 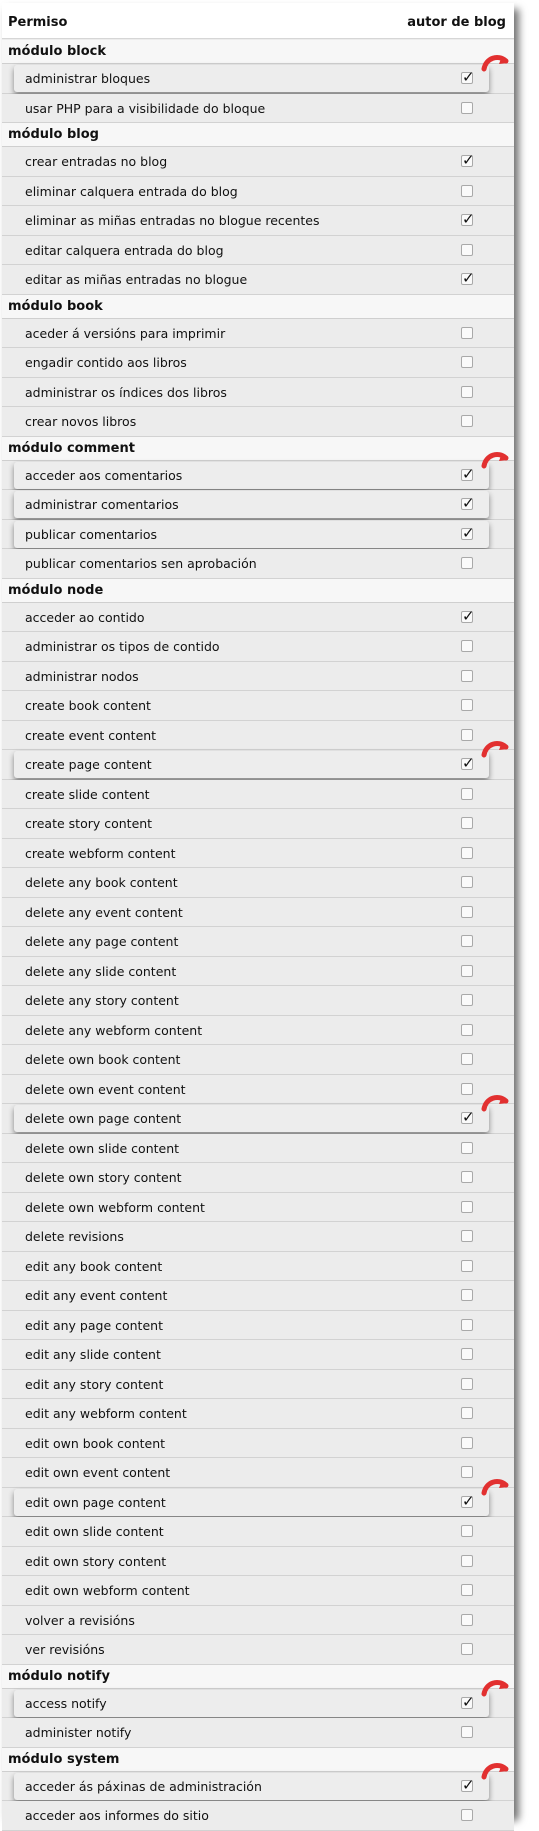 I want to click on role-column-header: autor de blog, so click(x=456, y=22).